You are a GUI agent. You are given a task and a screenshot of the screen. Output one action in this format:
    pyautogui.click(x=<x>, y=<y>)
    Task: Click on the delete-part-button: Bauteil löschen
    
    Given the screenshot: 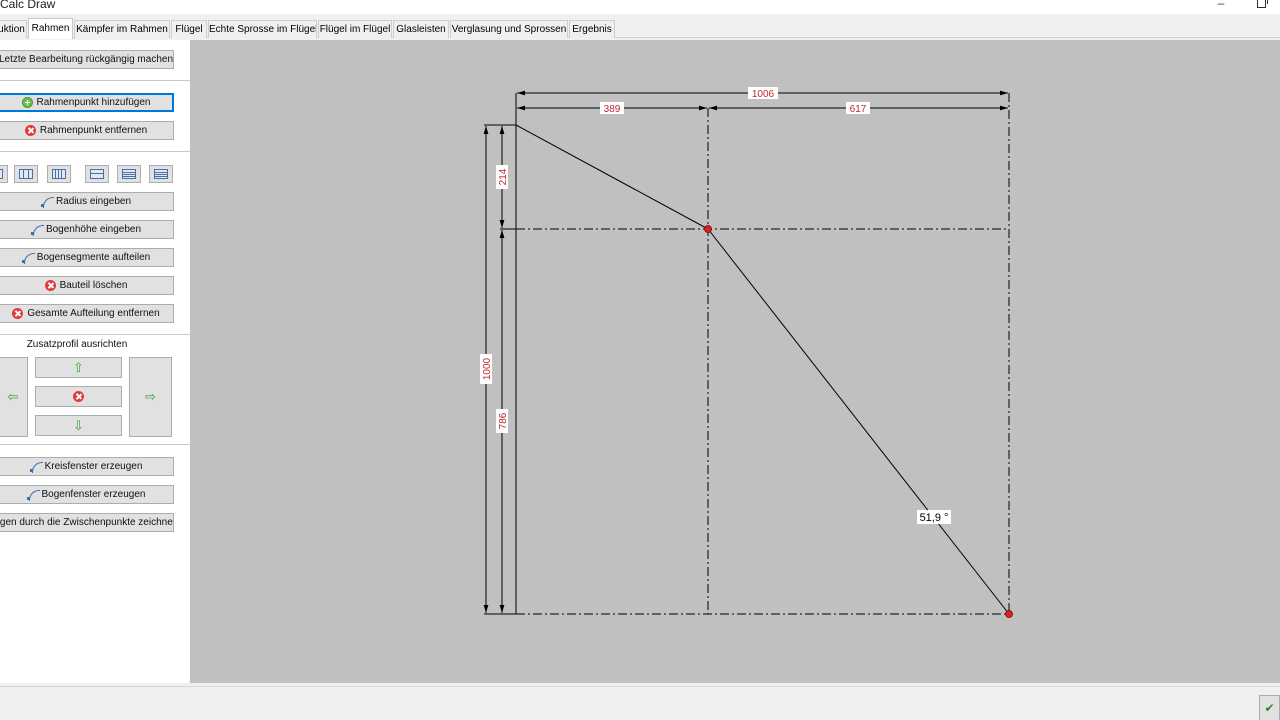 What is the action you would take?
    pyautogui.click(x=87, y=285)
    